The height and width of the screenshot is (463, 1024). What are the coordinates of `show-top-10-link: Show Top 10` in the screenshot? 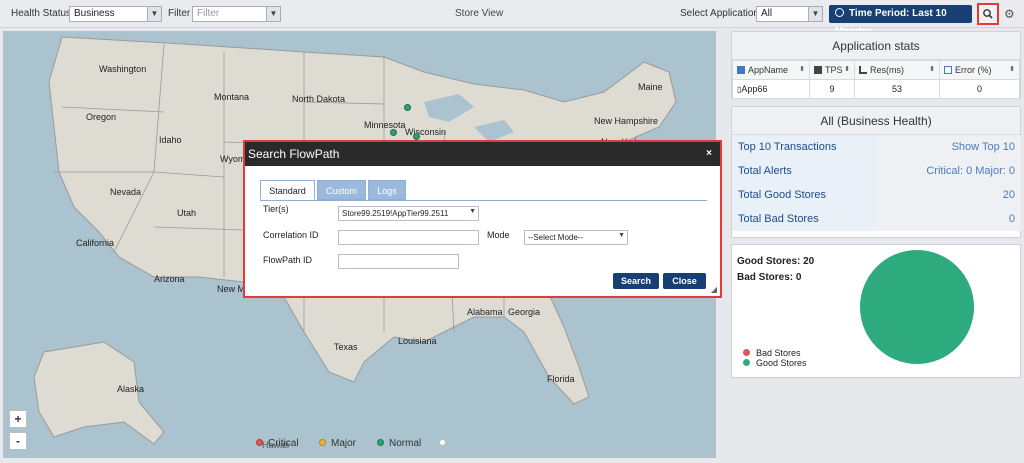 It's located at (948, 147).